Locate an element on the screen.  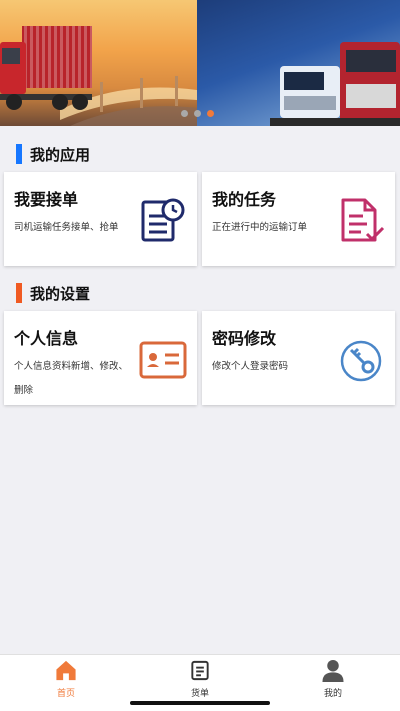
banner-slide-left is located at coordinates (98, 63).